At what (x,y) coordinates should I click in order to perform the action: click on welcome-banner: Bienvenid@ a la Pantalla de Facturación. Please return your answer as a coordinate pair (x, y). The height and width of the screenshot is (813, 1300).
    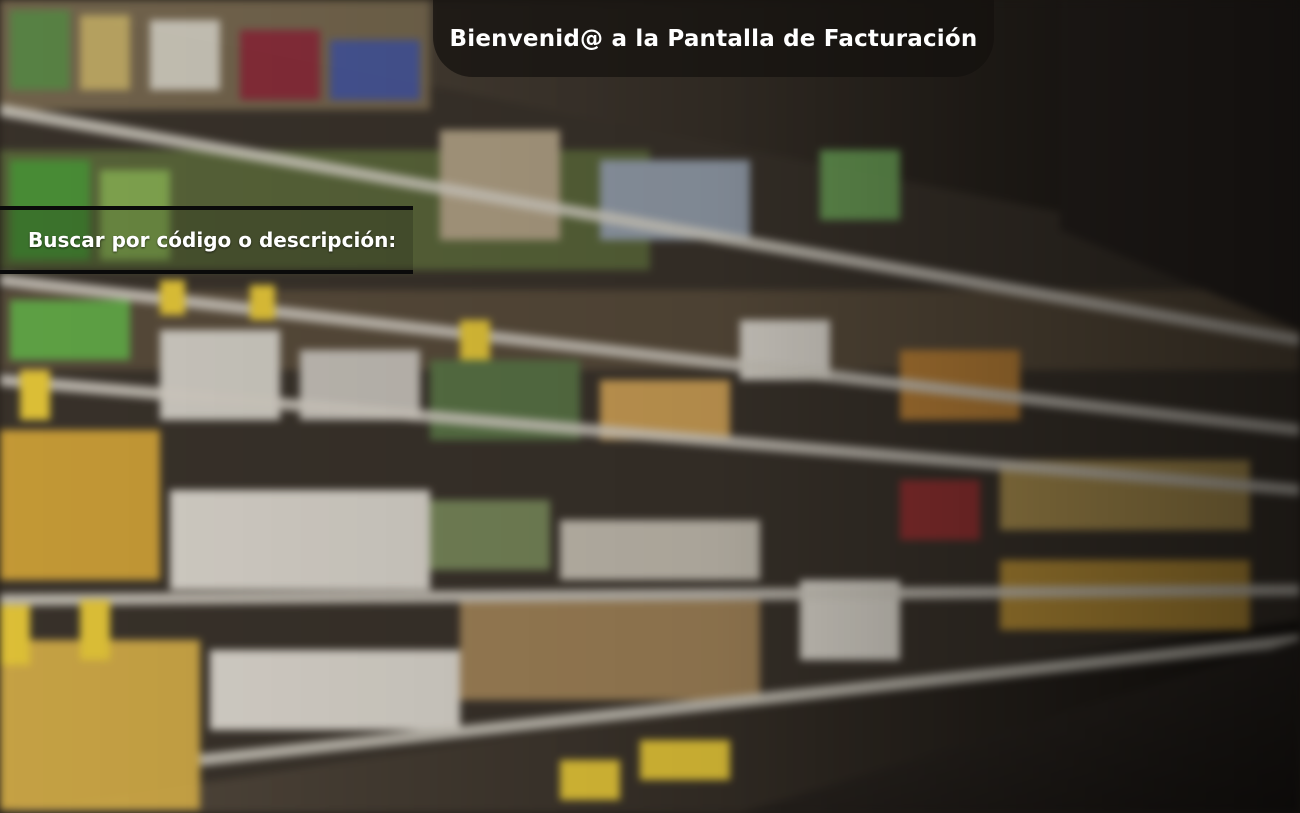
    Looking at the image, I should click on (713, 38).